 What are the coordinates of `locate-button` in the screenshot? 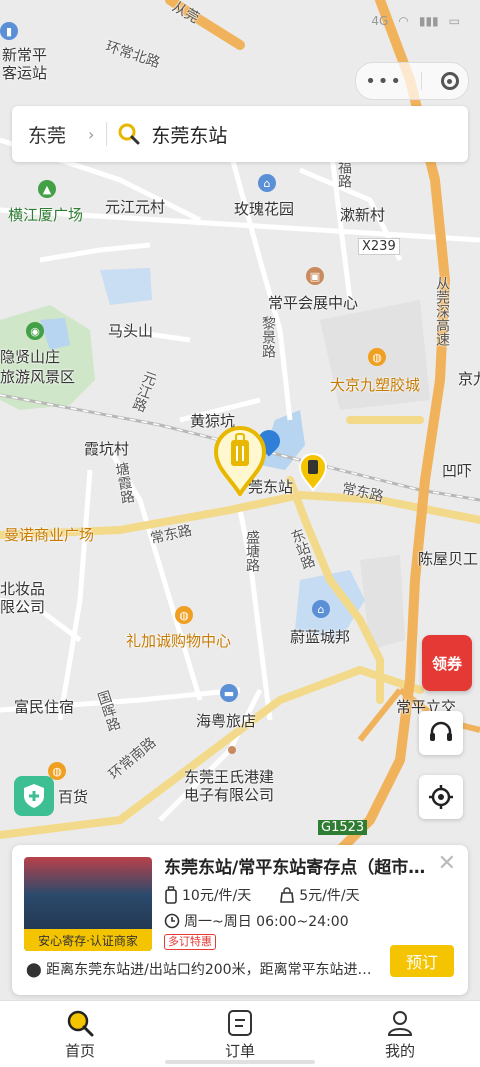 It's located at (441, 797).